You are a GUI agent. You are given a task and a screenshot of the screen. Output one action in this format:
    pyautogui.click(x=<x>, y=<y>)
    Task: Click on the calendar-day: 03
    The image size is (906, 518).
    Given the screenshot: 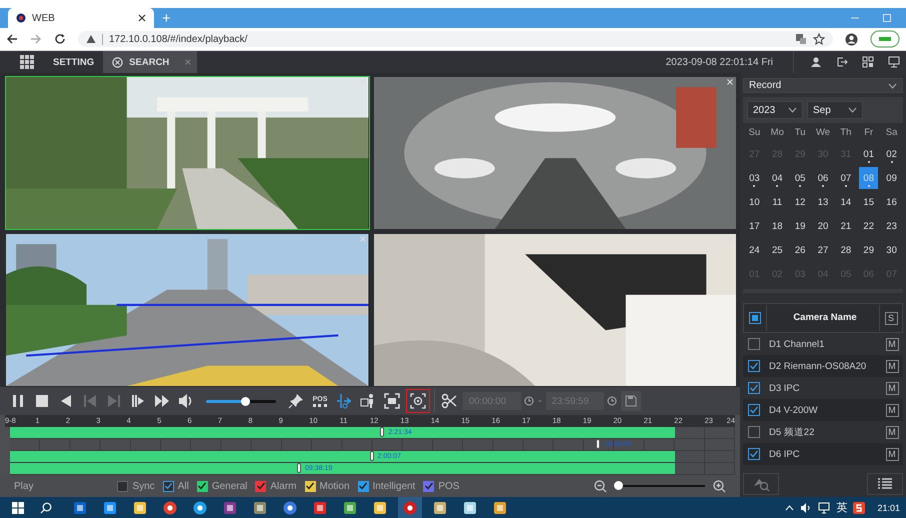 What is the action you would take?
    pyautogui.click(x=754, y=178)
    